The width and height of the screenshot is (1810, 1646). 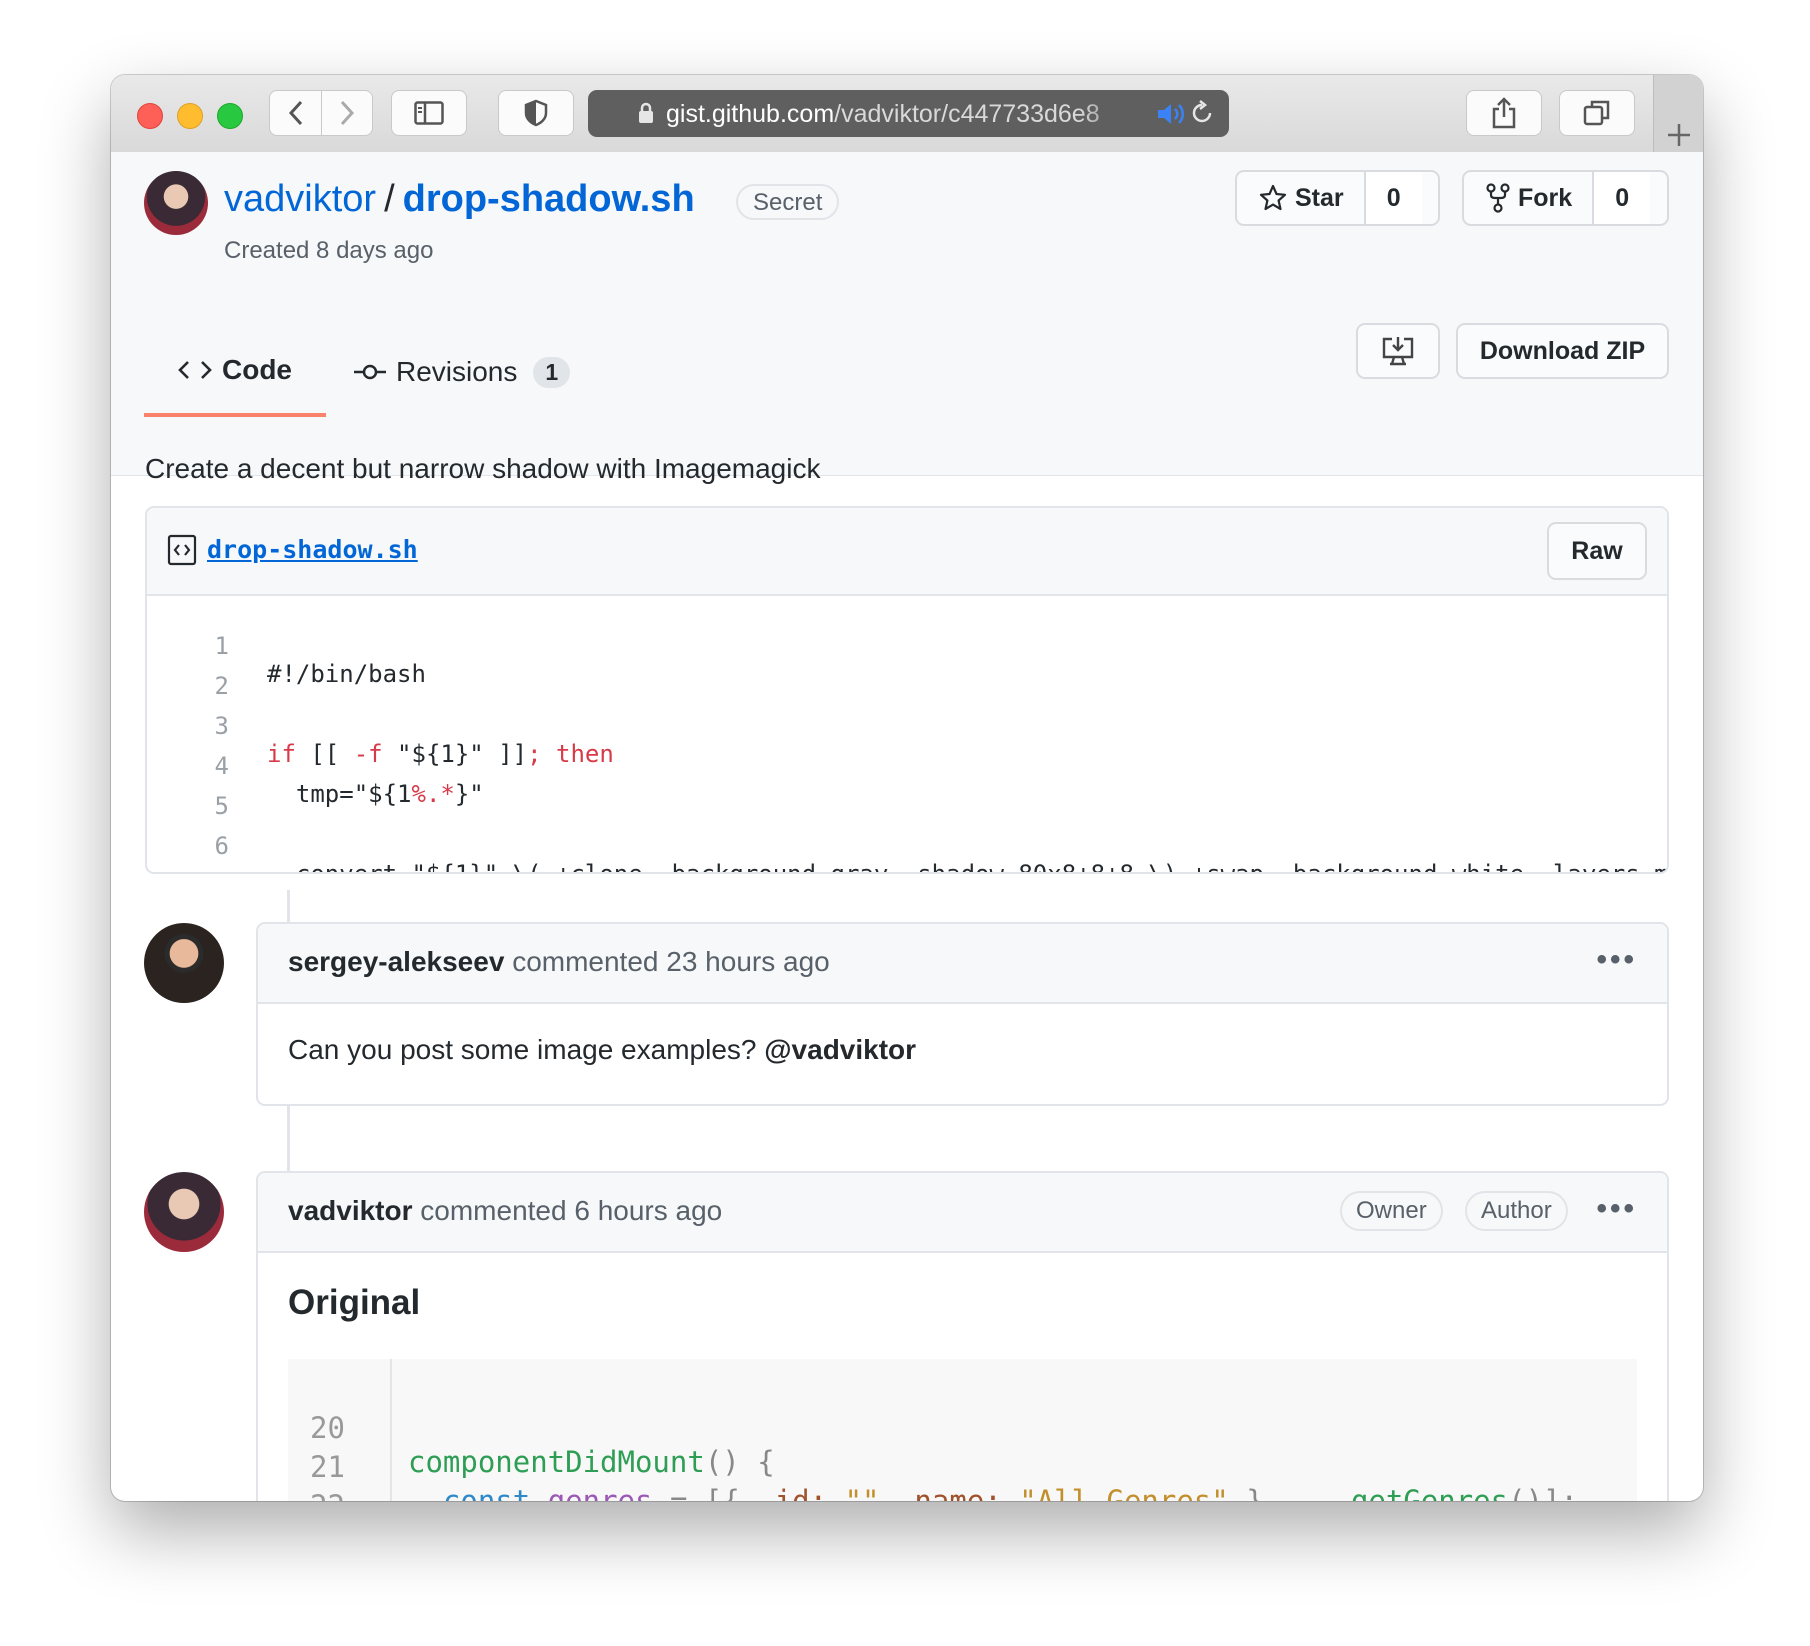 I want to click on tabs-icon, so click(x=1596, y=113).